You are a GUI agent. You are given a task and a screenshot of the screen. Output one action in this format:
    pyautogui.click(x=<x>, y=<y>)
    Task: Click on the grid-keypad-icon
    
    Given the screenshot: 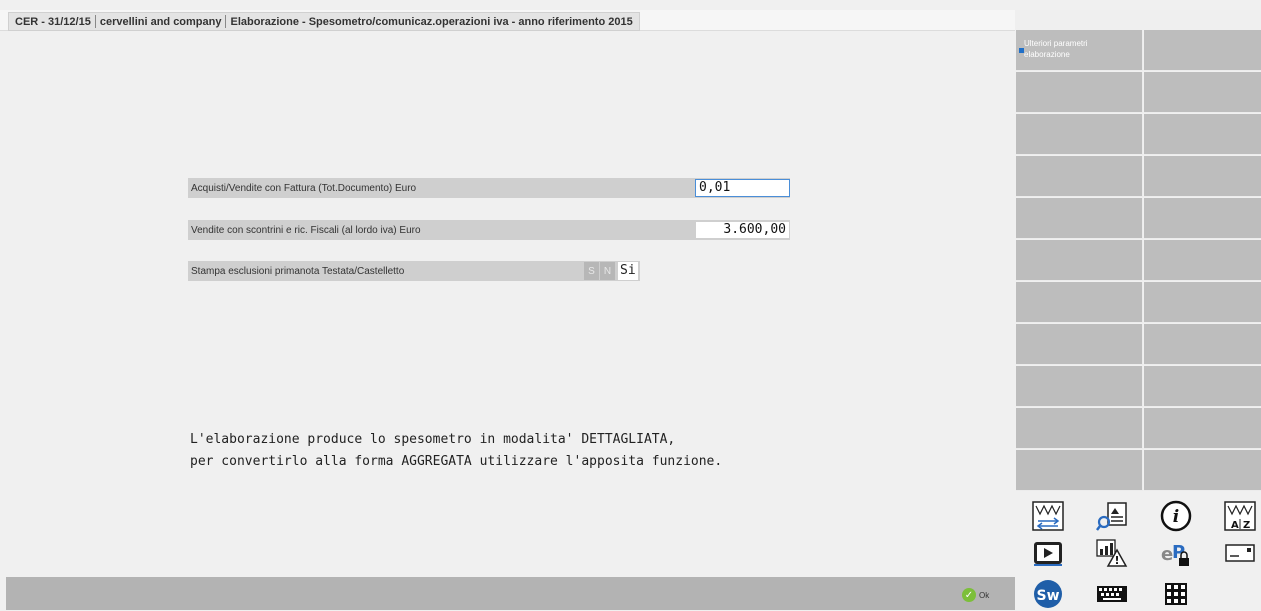 What is the action you would take?
    pyautogui.click(x=1176, y=593)
    